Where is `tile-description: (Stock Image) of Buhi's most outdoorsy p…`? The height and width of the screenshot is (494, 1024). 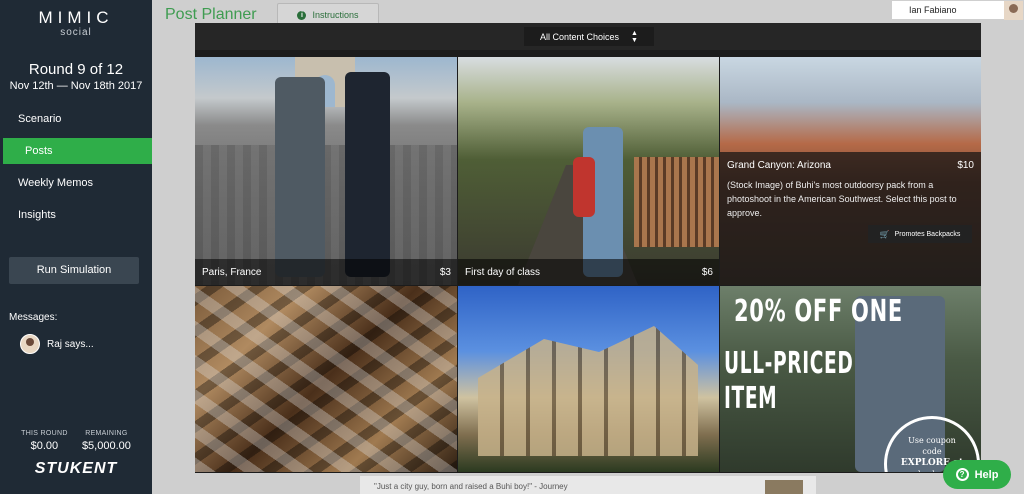 tile-description: (Stock Image) of Buhi's most outdoorsy p… is located at coordinates (842, 199).